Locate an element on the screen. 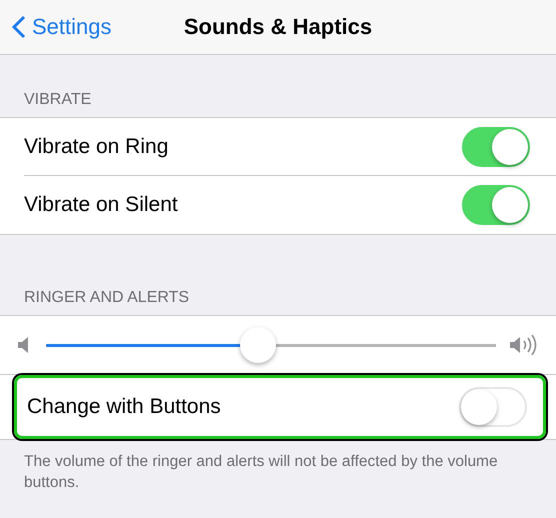 This screenshot has height=518, width=556. setting-label: Vibrate on Silent is located at coordinates (101, 205).